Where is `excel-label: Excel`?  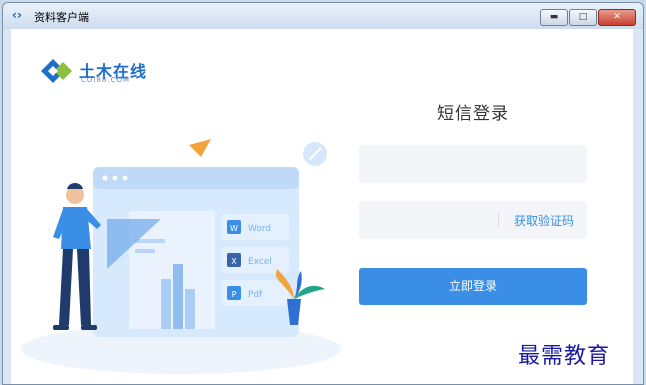
excel-label: Excel is located at coordinates (260, 262).